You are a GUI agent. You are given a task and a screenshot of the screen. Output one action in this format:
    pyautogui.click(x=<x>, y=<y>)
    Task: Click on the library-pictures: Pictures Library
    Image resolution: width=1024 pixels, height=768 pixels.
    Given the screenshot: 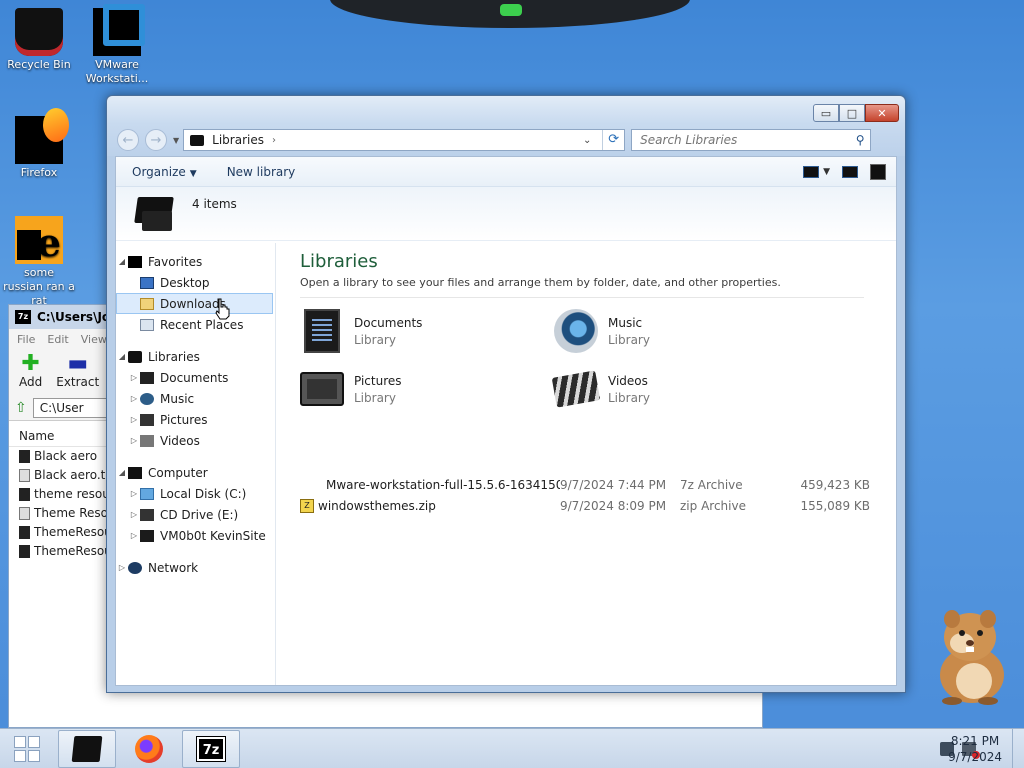 What is the action you would take?
    pyautogui.click(x=427, y=389)
    